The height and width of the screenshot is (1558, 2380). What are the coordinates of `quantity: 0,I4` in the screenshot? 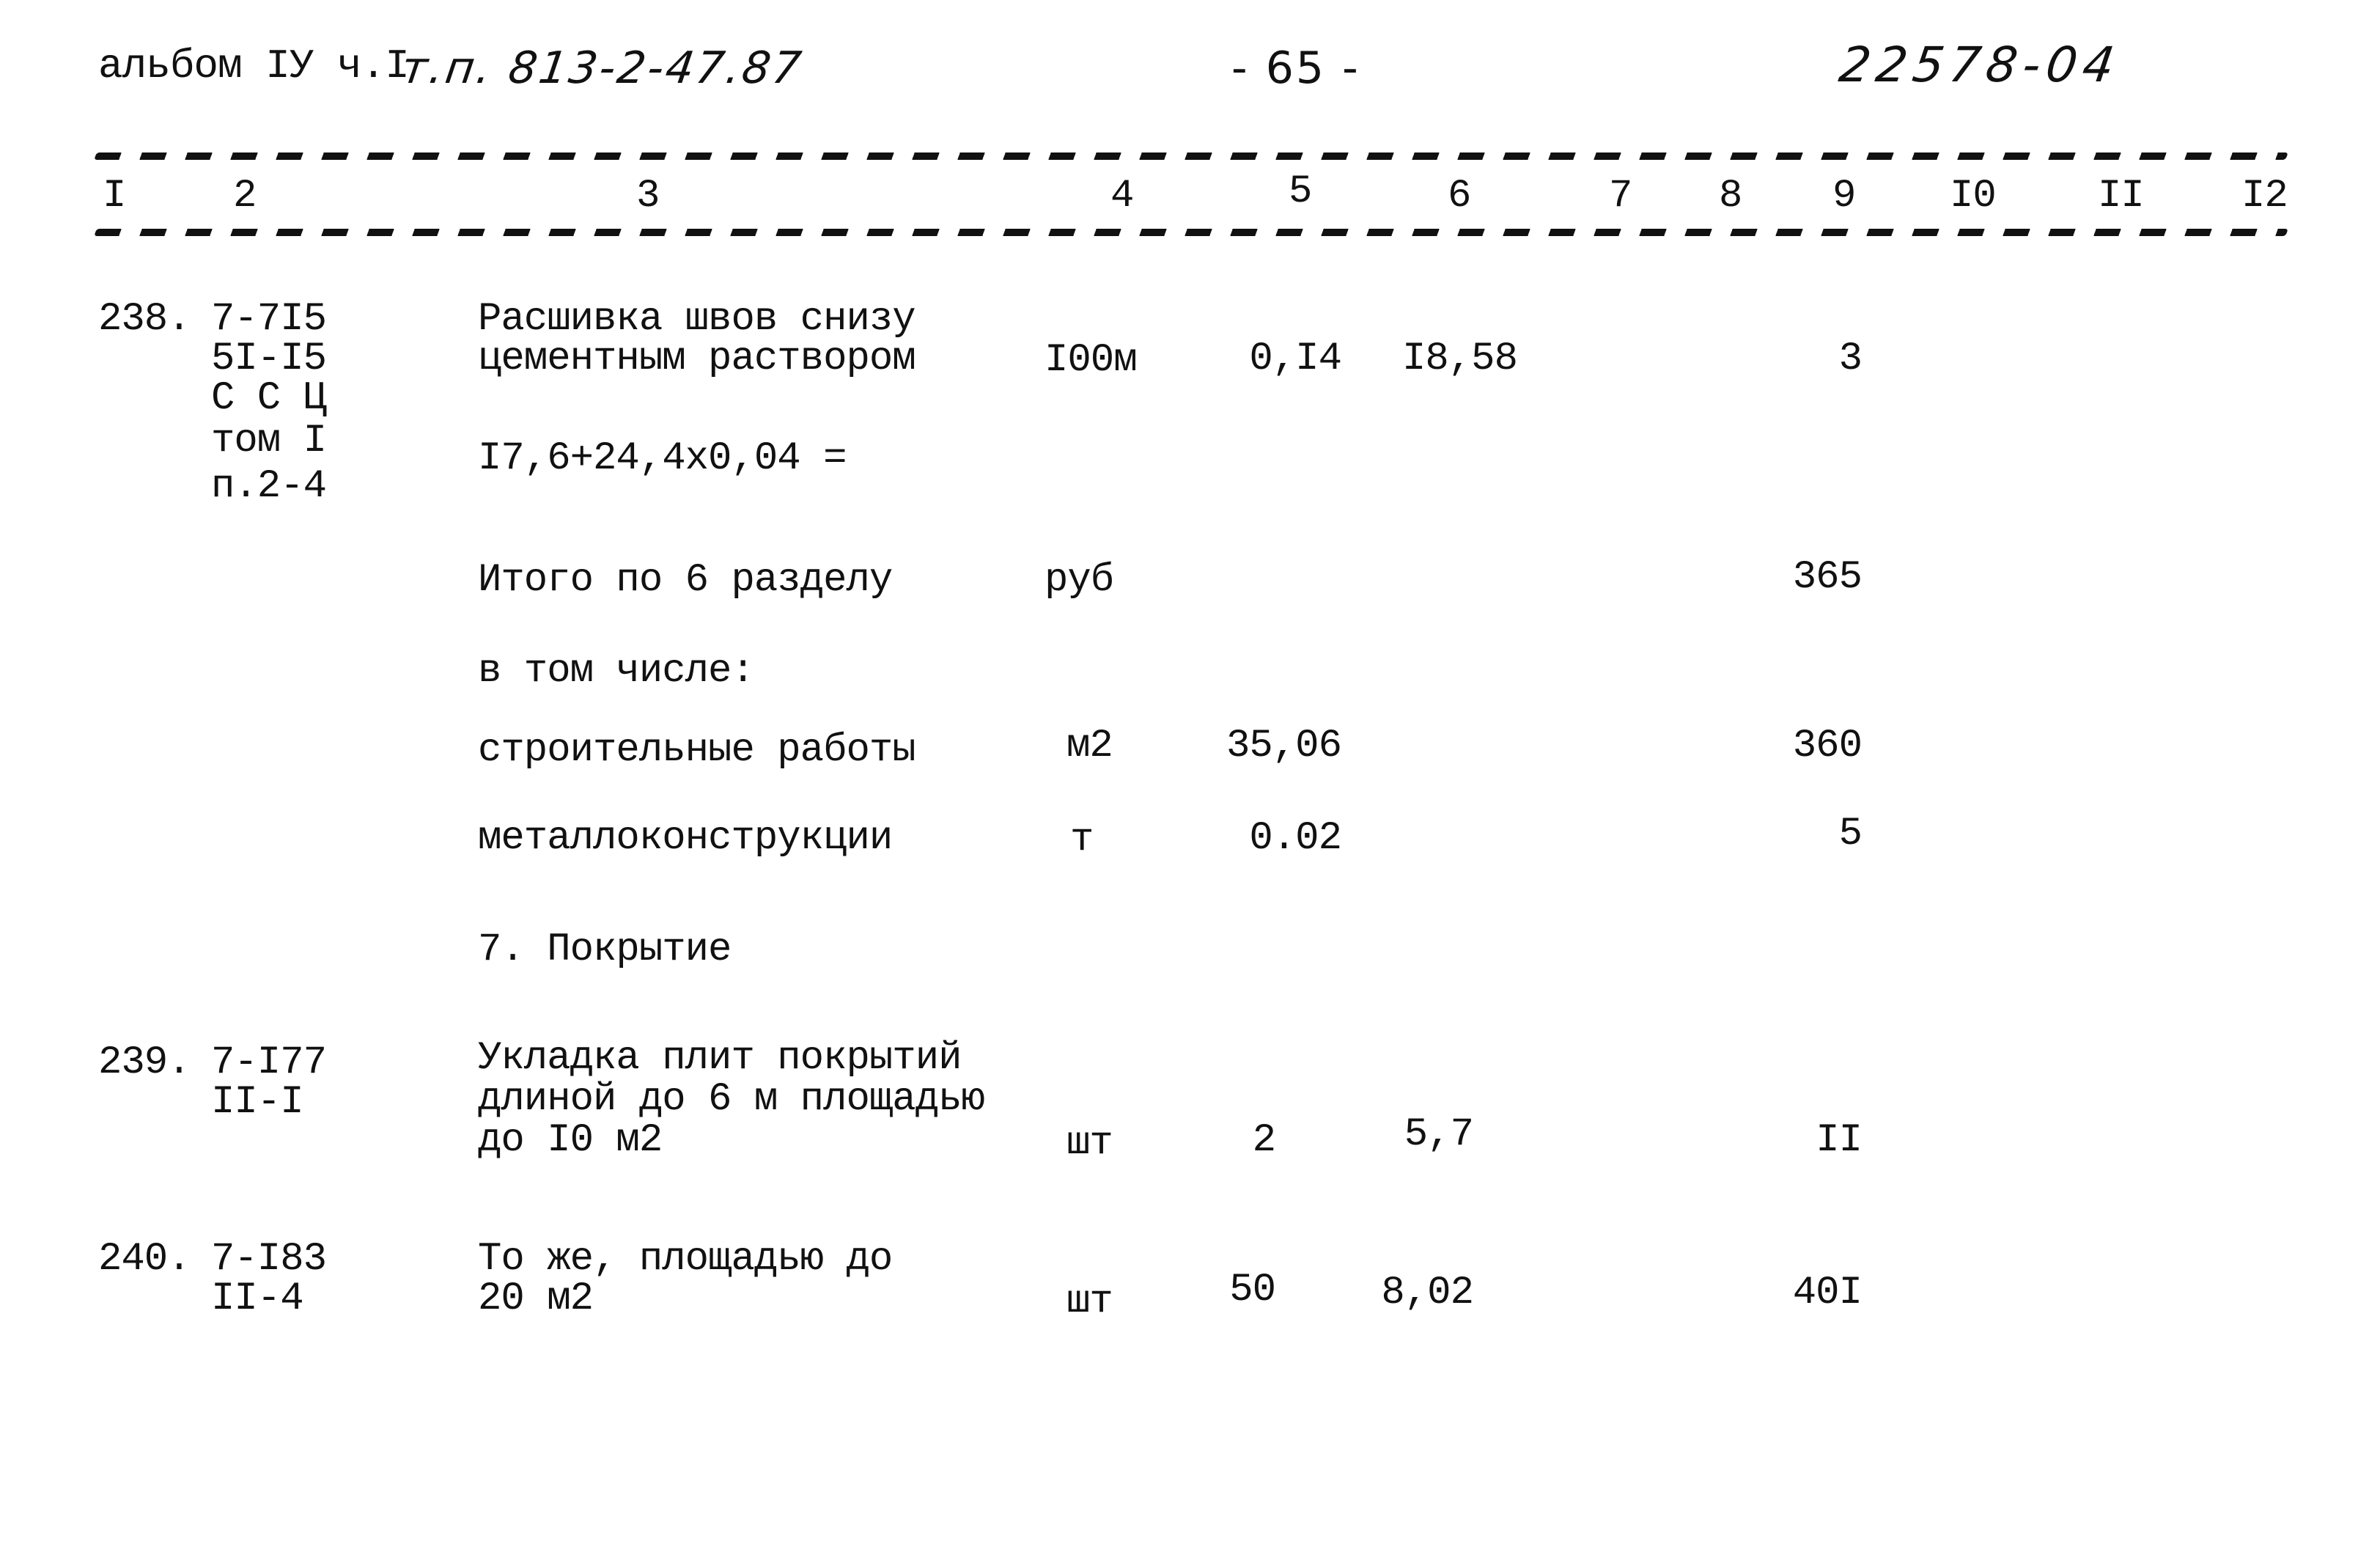 It's located at (1295, 359).